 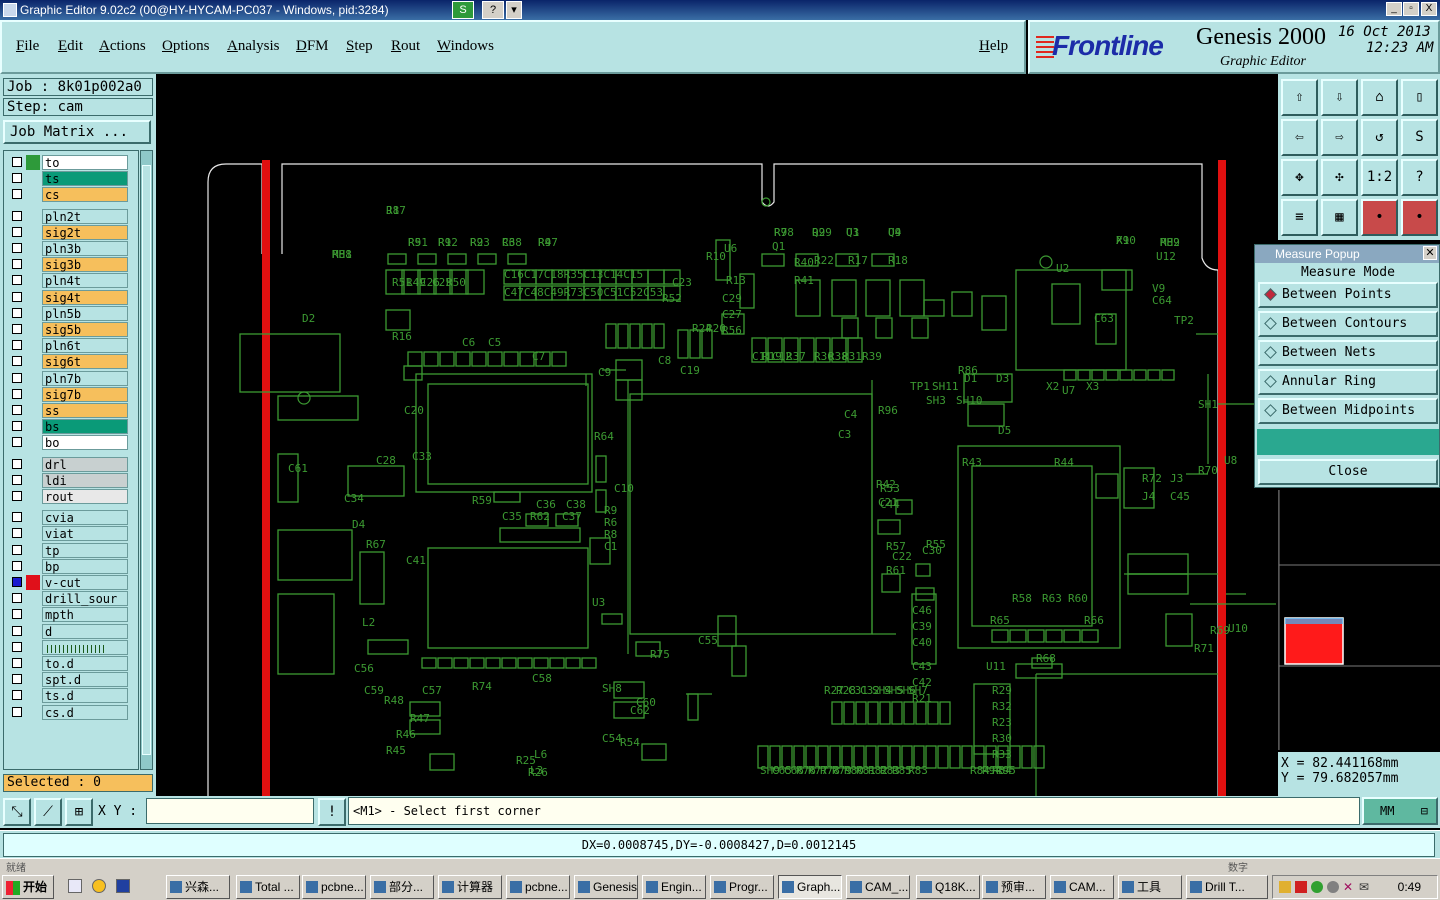 What do you see at coordinates (71, 663) in the screenshot?
I see `layer-row: to.d` at bounding box center [71, 663].